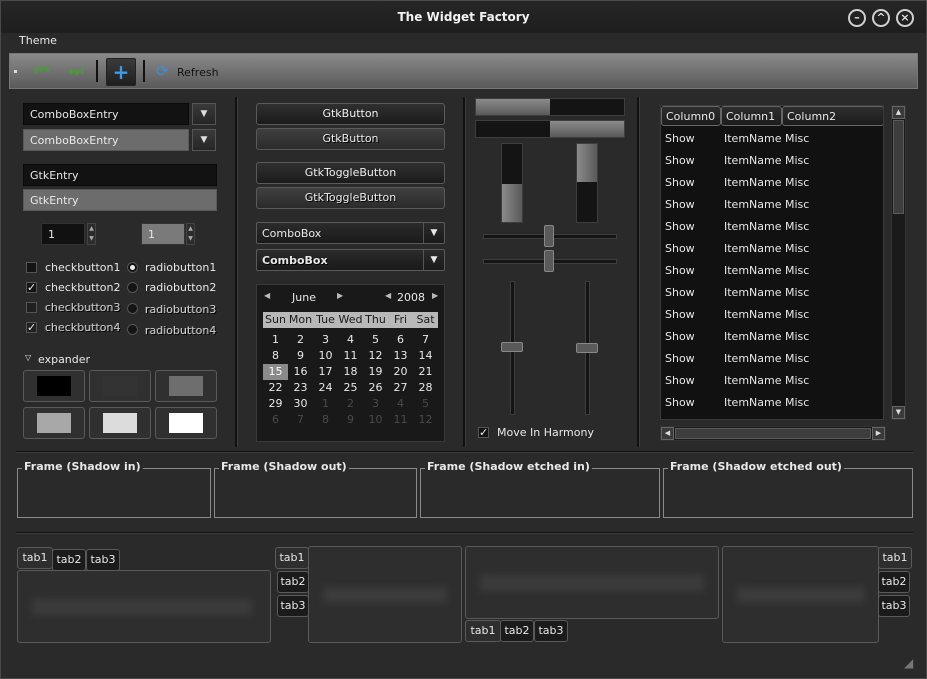 The height and width of the screenshot is (679, 927). I want to click on checkbox-2: ✓, so click(31, 287).